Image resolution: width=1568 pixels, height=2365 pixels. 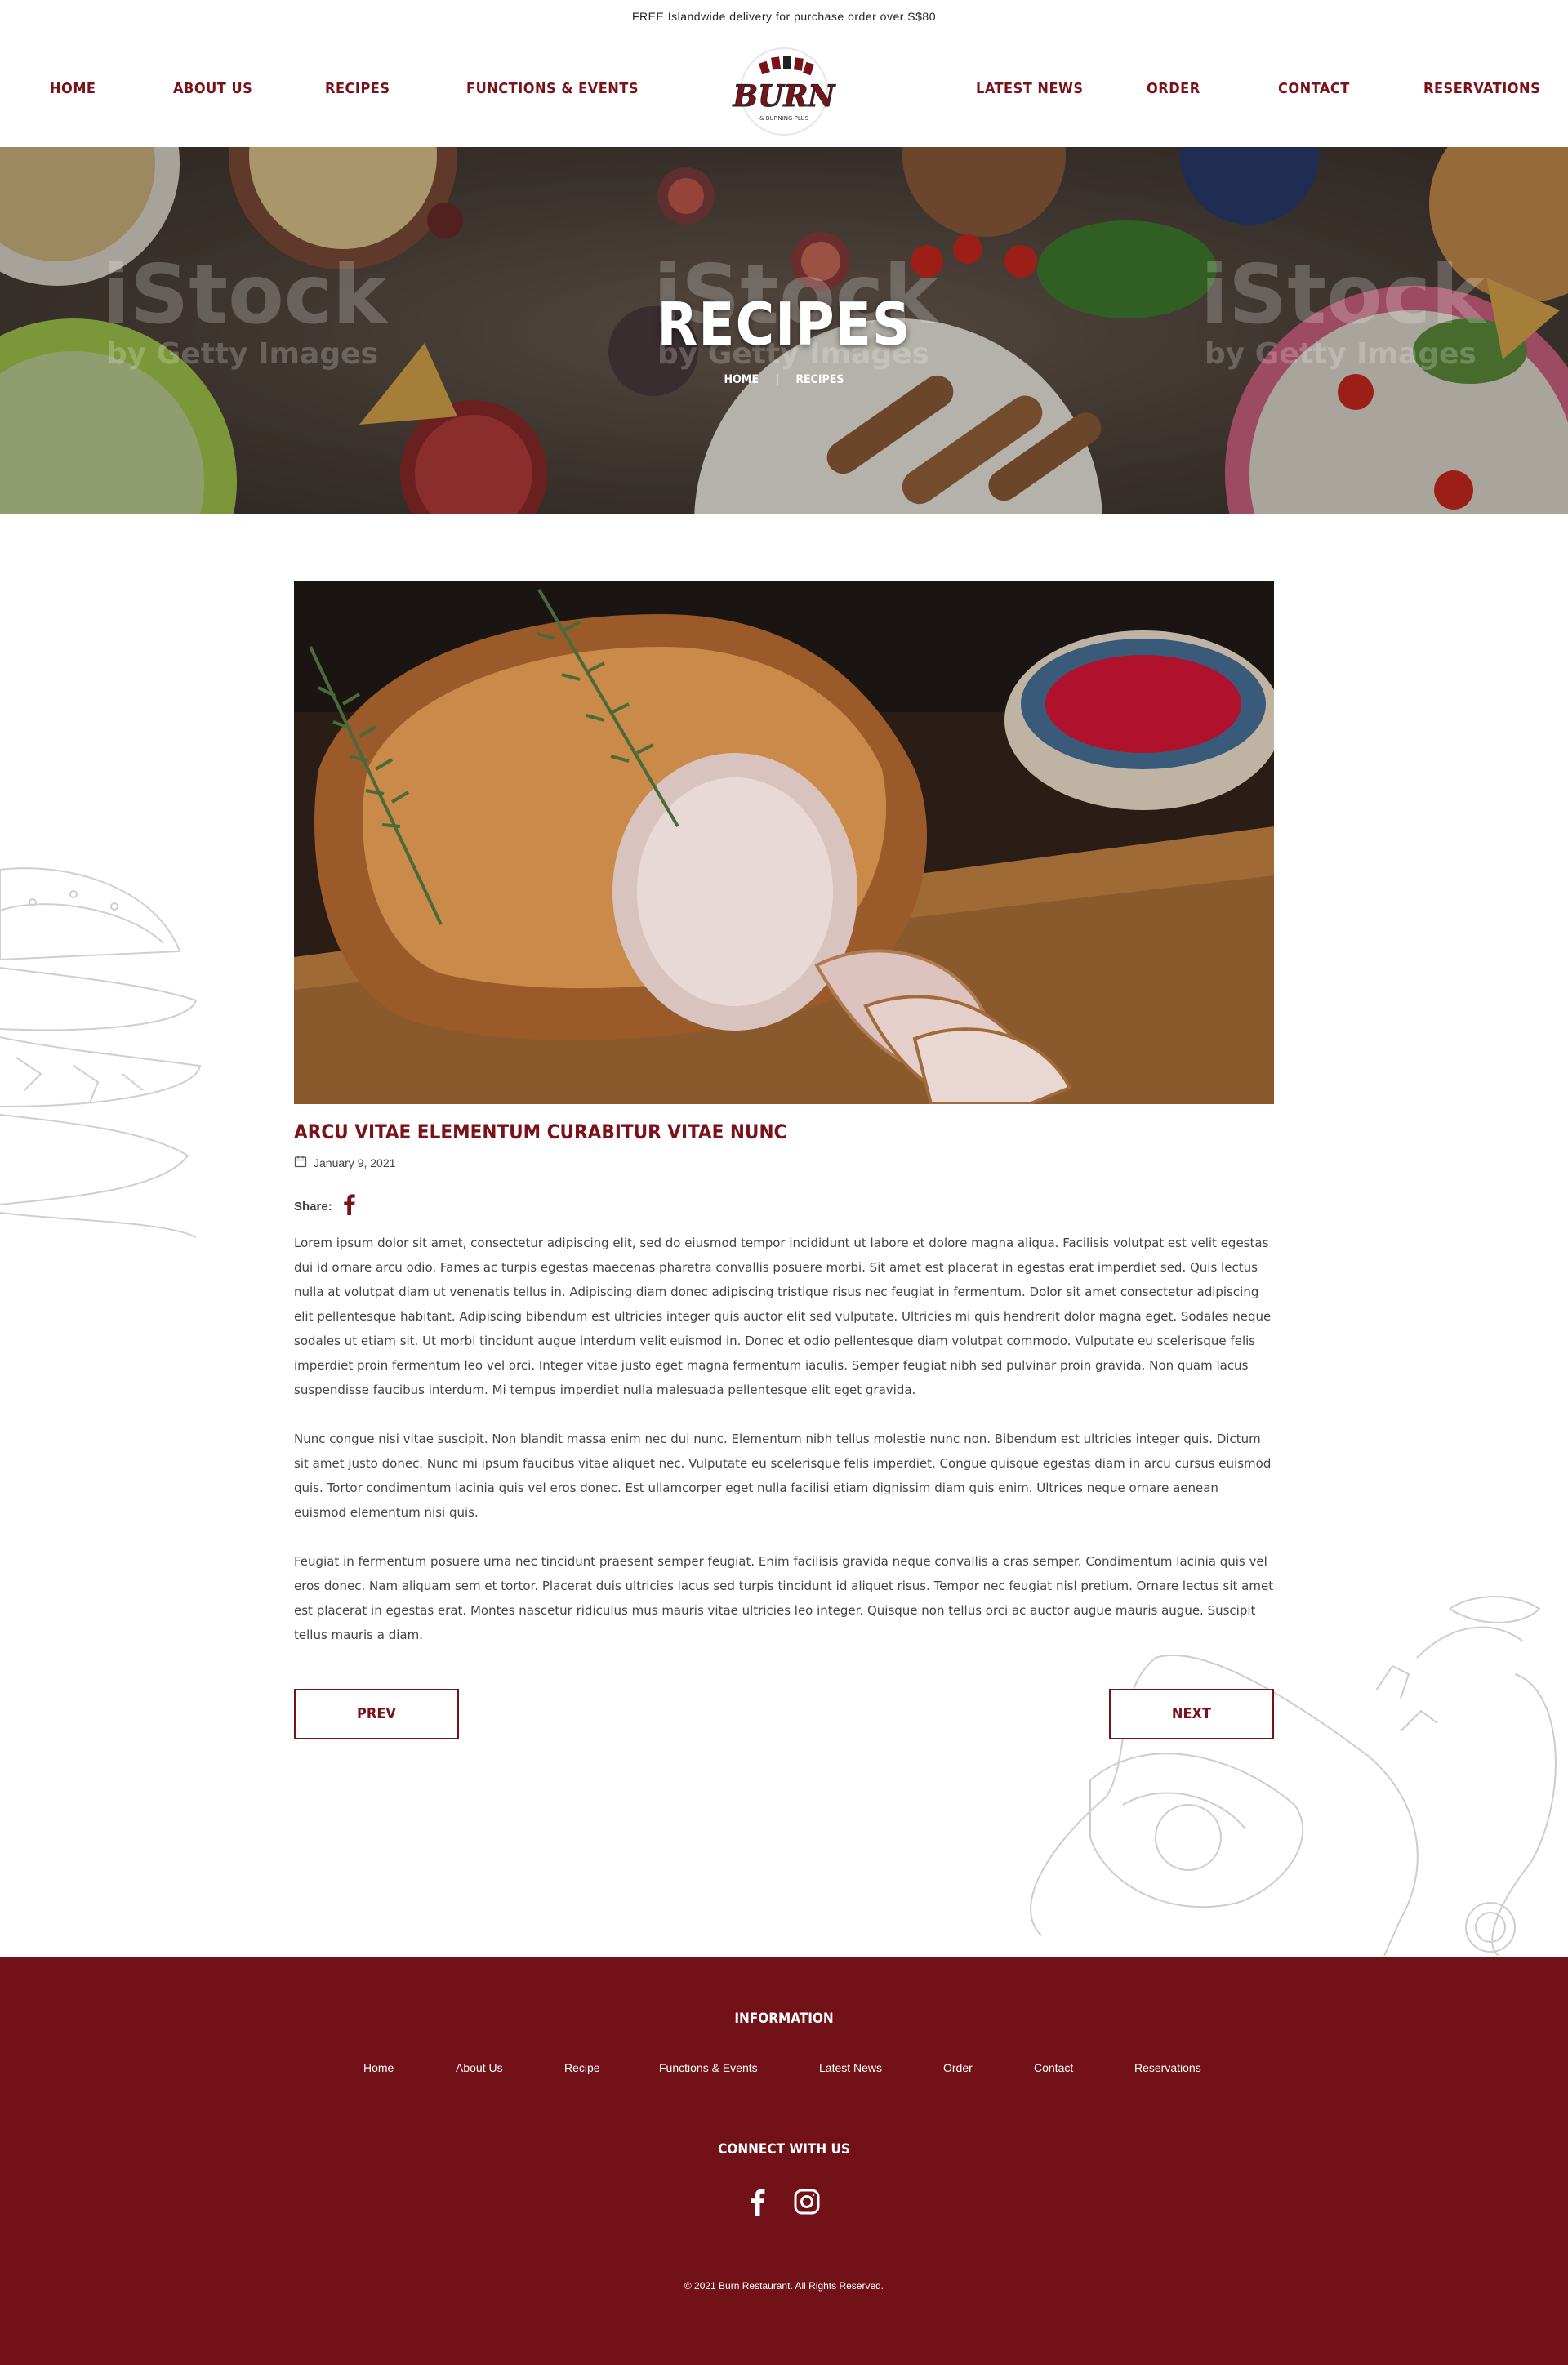 What do you see at coordinates (1167, 2067) in the screenshot?
I see `footer-link-reservations: Reservations` at bounding box center [1167, 2067].